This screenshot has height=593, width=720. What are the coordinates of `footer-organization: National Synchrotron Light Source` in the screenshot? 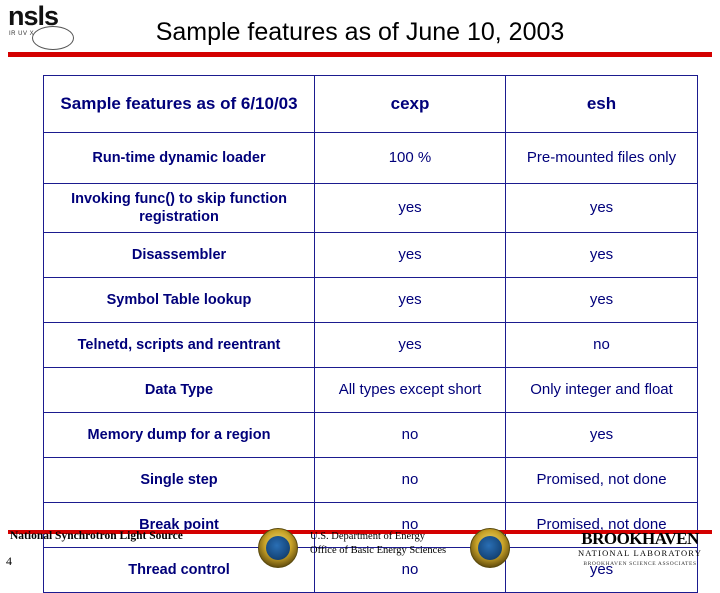 It's located at (96, 536).